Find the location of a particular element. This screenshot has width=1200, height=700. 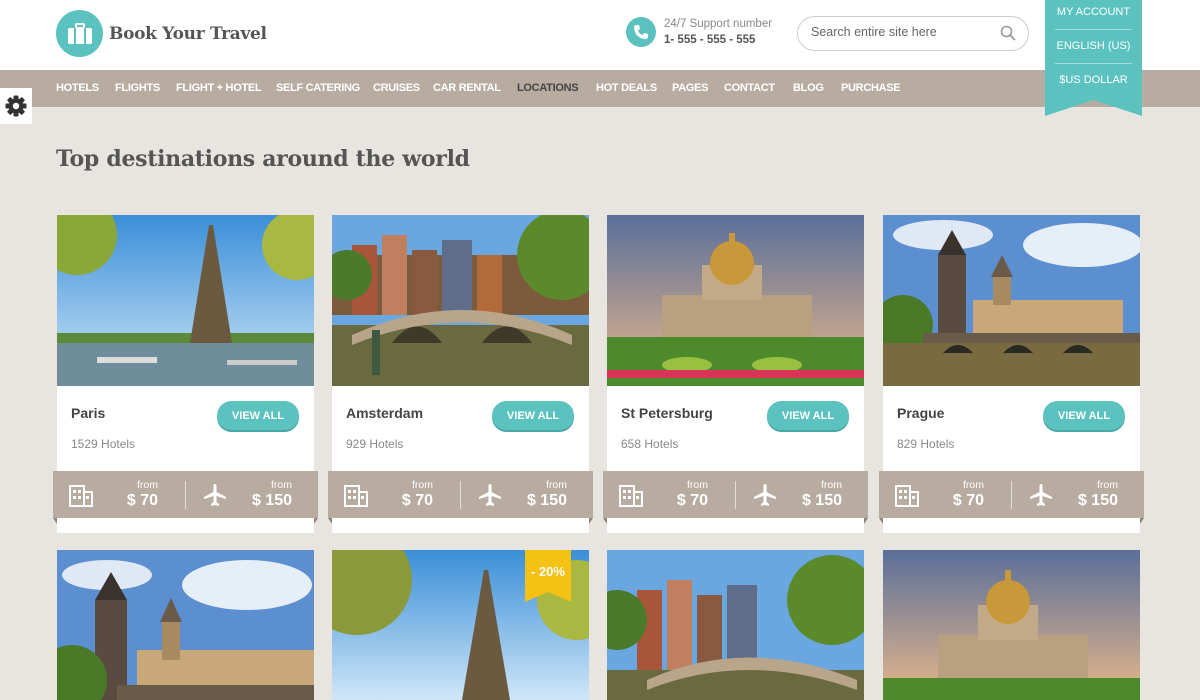

nav-cruises: CRUISES is located at coordinates (396, 88).